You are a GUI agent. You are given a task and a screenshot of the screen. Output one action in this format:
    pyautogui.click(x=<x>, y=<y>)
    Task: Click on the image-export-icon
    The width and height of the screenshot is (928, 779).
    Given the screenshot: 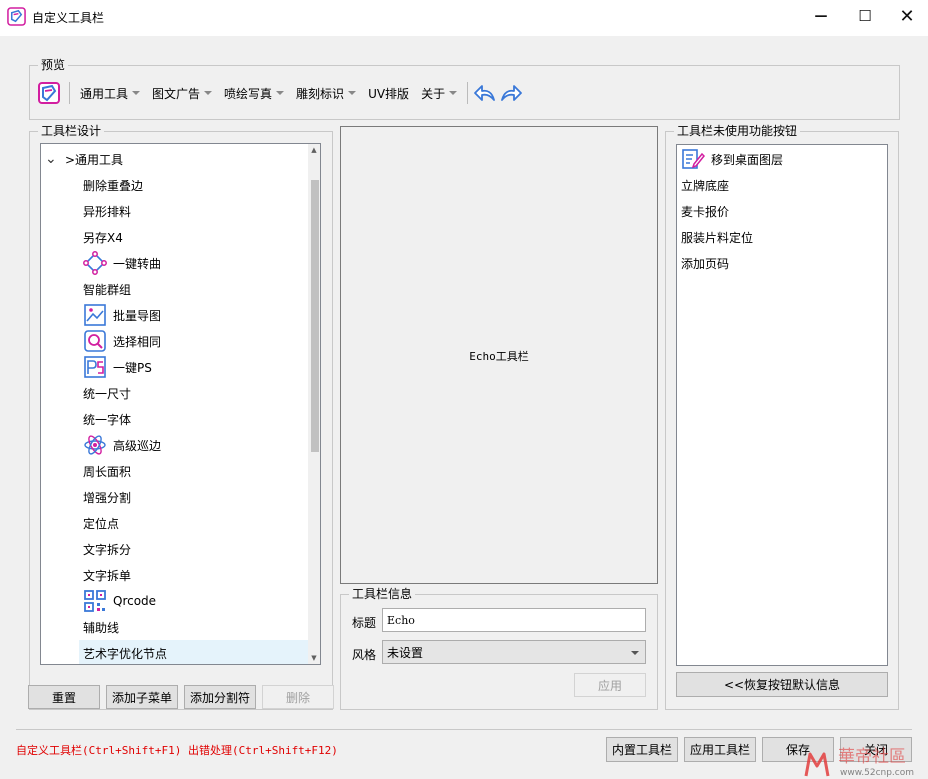 What is the action you would take?
    pyautogui.click(x=95, y=315)
    